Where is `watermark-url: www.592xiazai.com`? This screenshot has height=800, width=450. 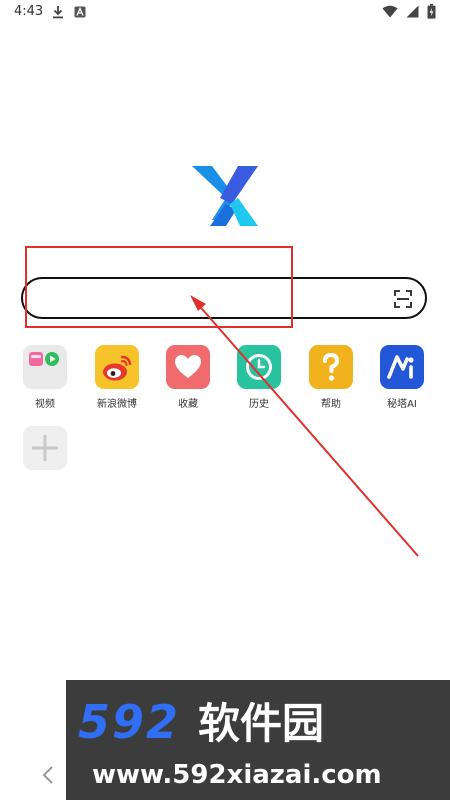 watermark-url: www.592xiazai.com is located at coordinates (237, 775).